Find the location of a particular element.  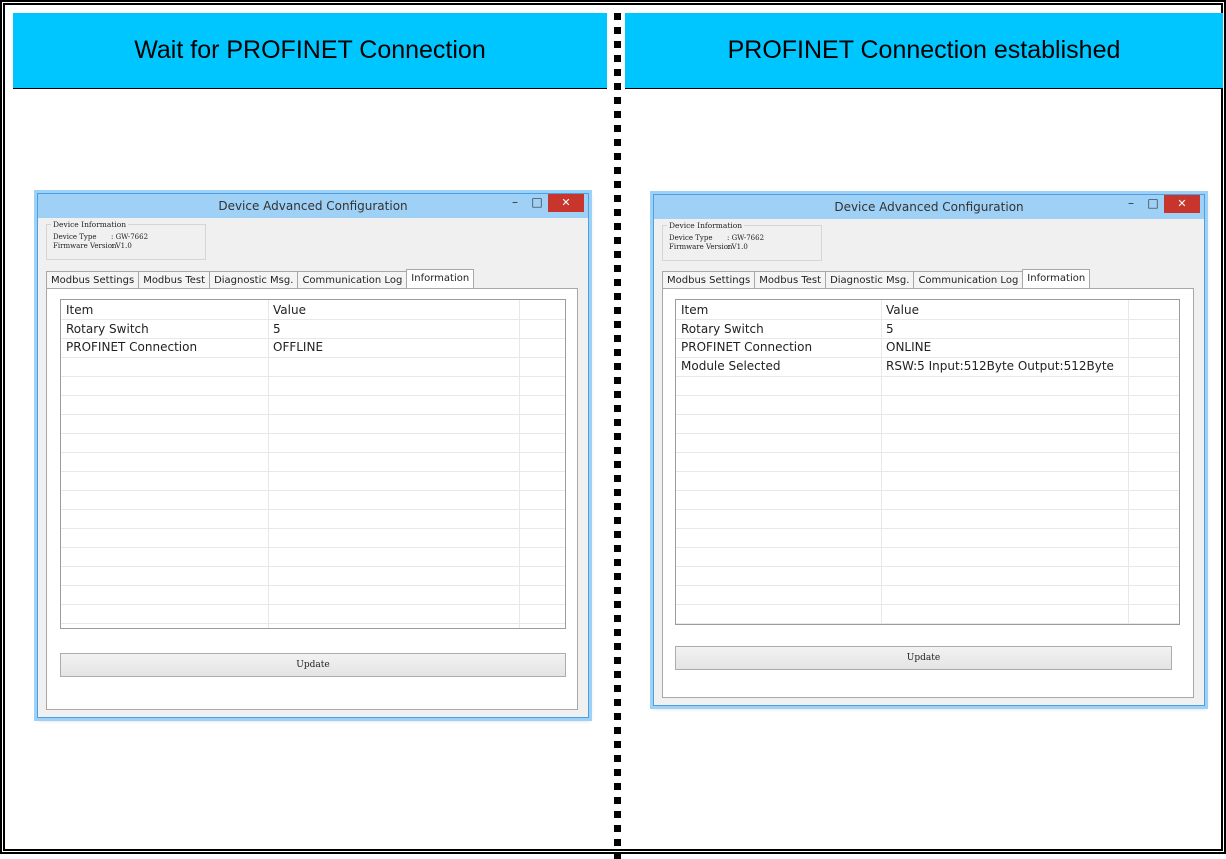

banner-established: PROFINET Connection established is located at coordinates (924, 51).